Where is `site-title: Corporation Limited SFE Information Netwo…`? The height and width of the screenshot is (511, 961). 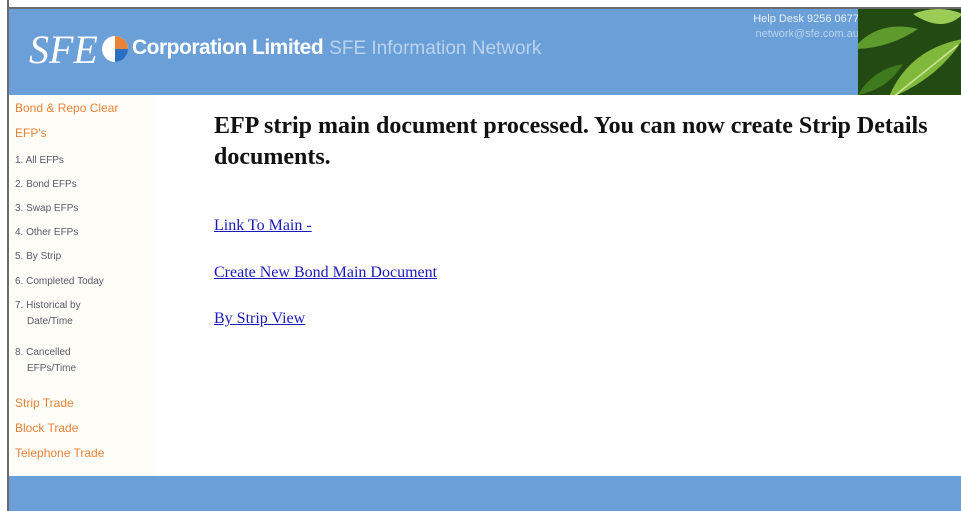 site-title: Corporation Limited SFE Information Netwo… is located at coordinates (336, 48).